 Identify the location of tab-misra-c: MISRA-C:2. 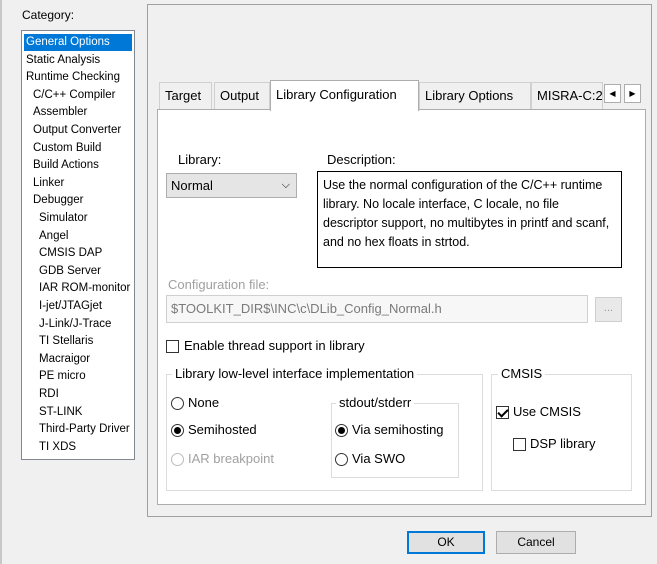
(567, 95).